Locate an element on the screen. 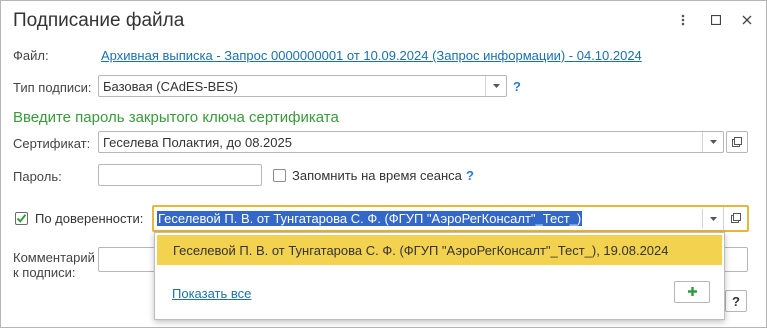 The image size is (767, 328). sign-type-label: Тип подписи: is located at coordinates (52, 87).